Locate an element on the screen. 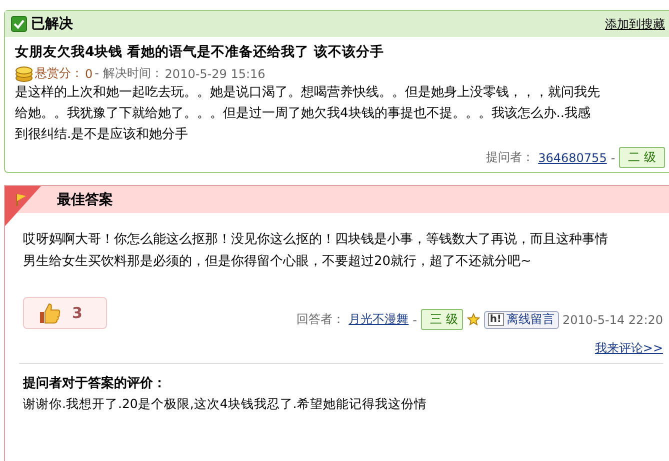 Image resolution: width=669 pixels, height=461 pixels. question-title: 女朋友欠我4块钱 看她的语气是不准备还给我了 该不该分手 is located at coordinates (200, 52).